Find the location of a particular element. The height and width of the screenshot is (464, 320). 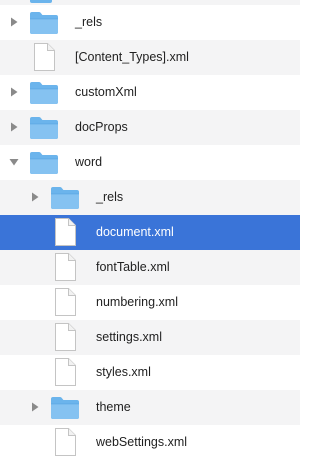

item-name: webSettings.xml is located at coordinates (142, 442).